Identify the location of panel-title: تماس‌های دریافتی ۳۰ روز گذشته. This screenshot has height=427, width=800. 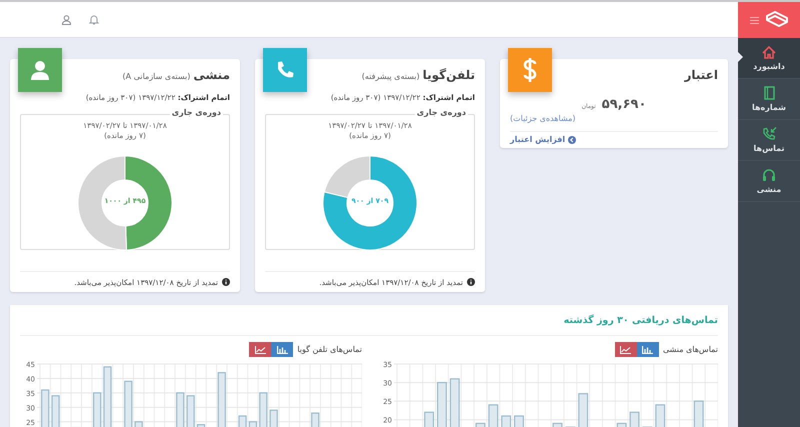
(369, 320).